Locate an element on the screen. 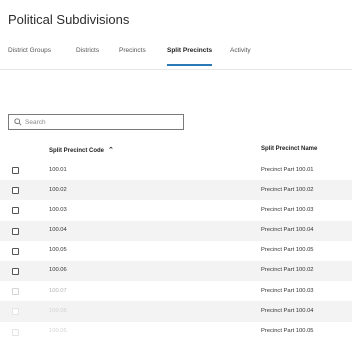 This screenshot has height=346, width=352. table-row: 100.03 Precinct Part 100.03 is located at coordinates (176, 210).